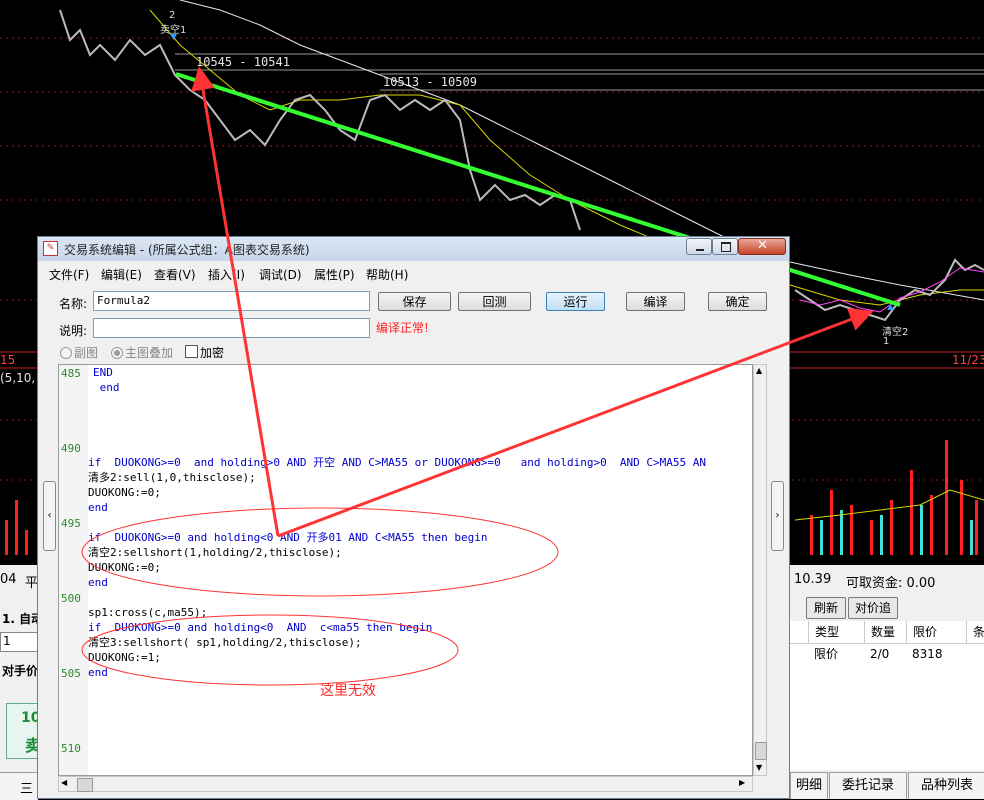 This screenshot has height=800, width=984. Describe the element at coordinates (73, 570) in the screenshot. I see `line-gutter: 485 490 495 500 505 510` at that location.